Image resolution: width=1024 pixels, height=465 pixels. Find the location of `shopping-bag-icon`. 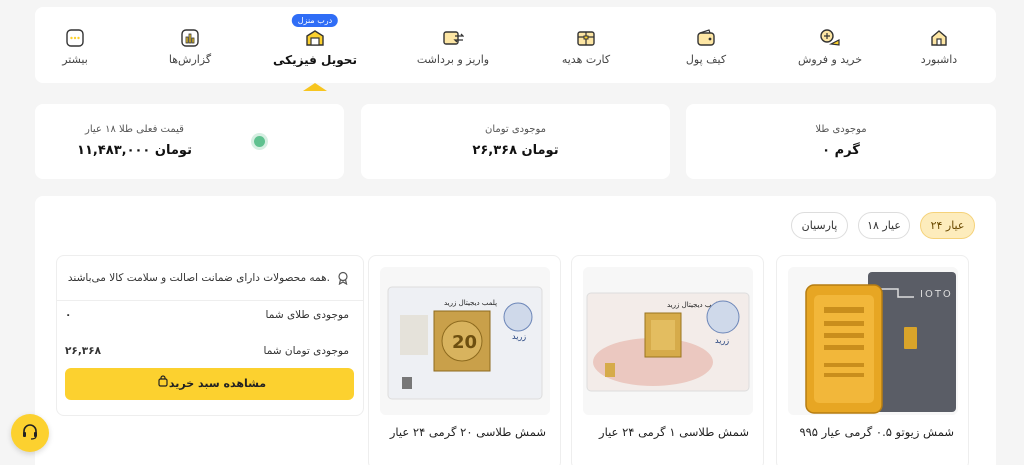

shopping-bag-icon is located at coordinates (163, 384).